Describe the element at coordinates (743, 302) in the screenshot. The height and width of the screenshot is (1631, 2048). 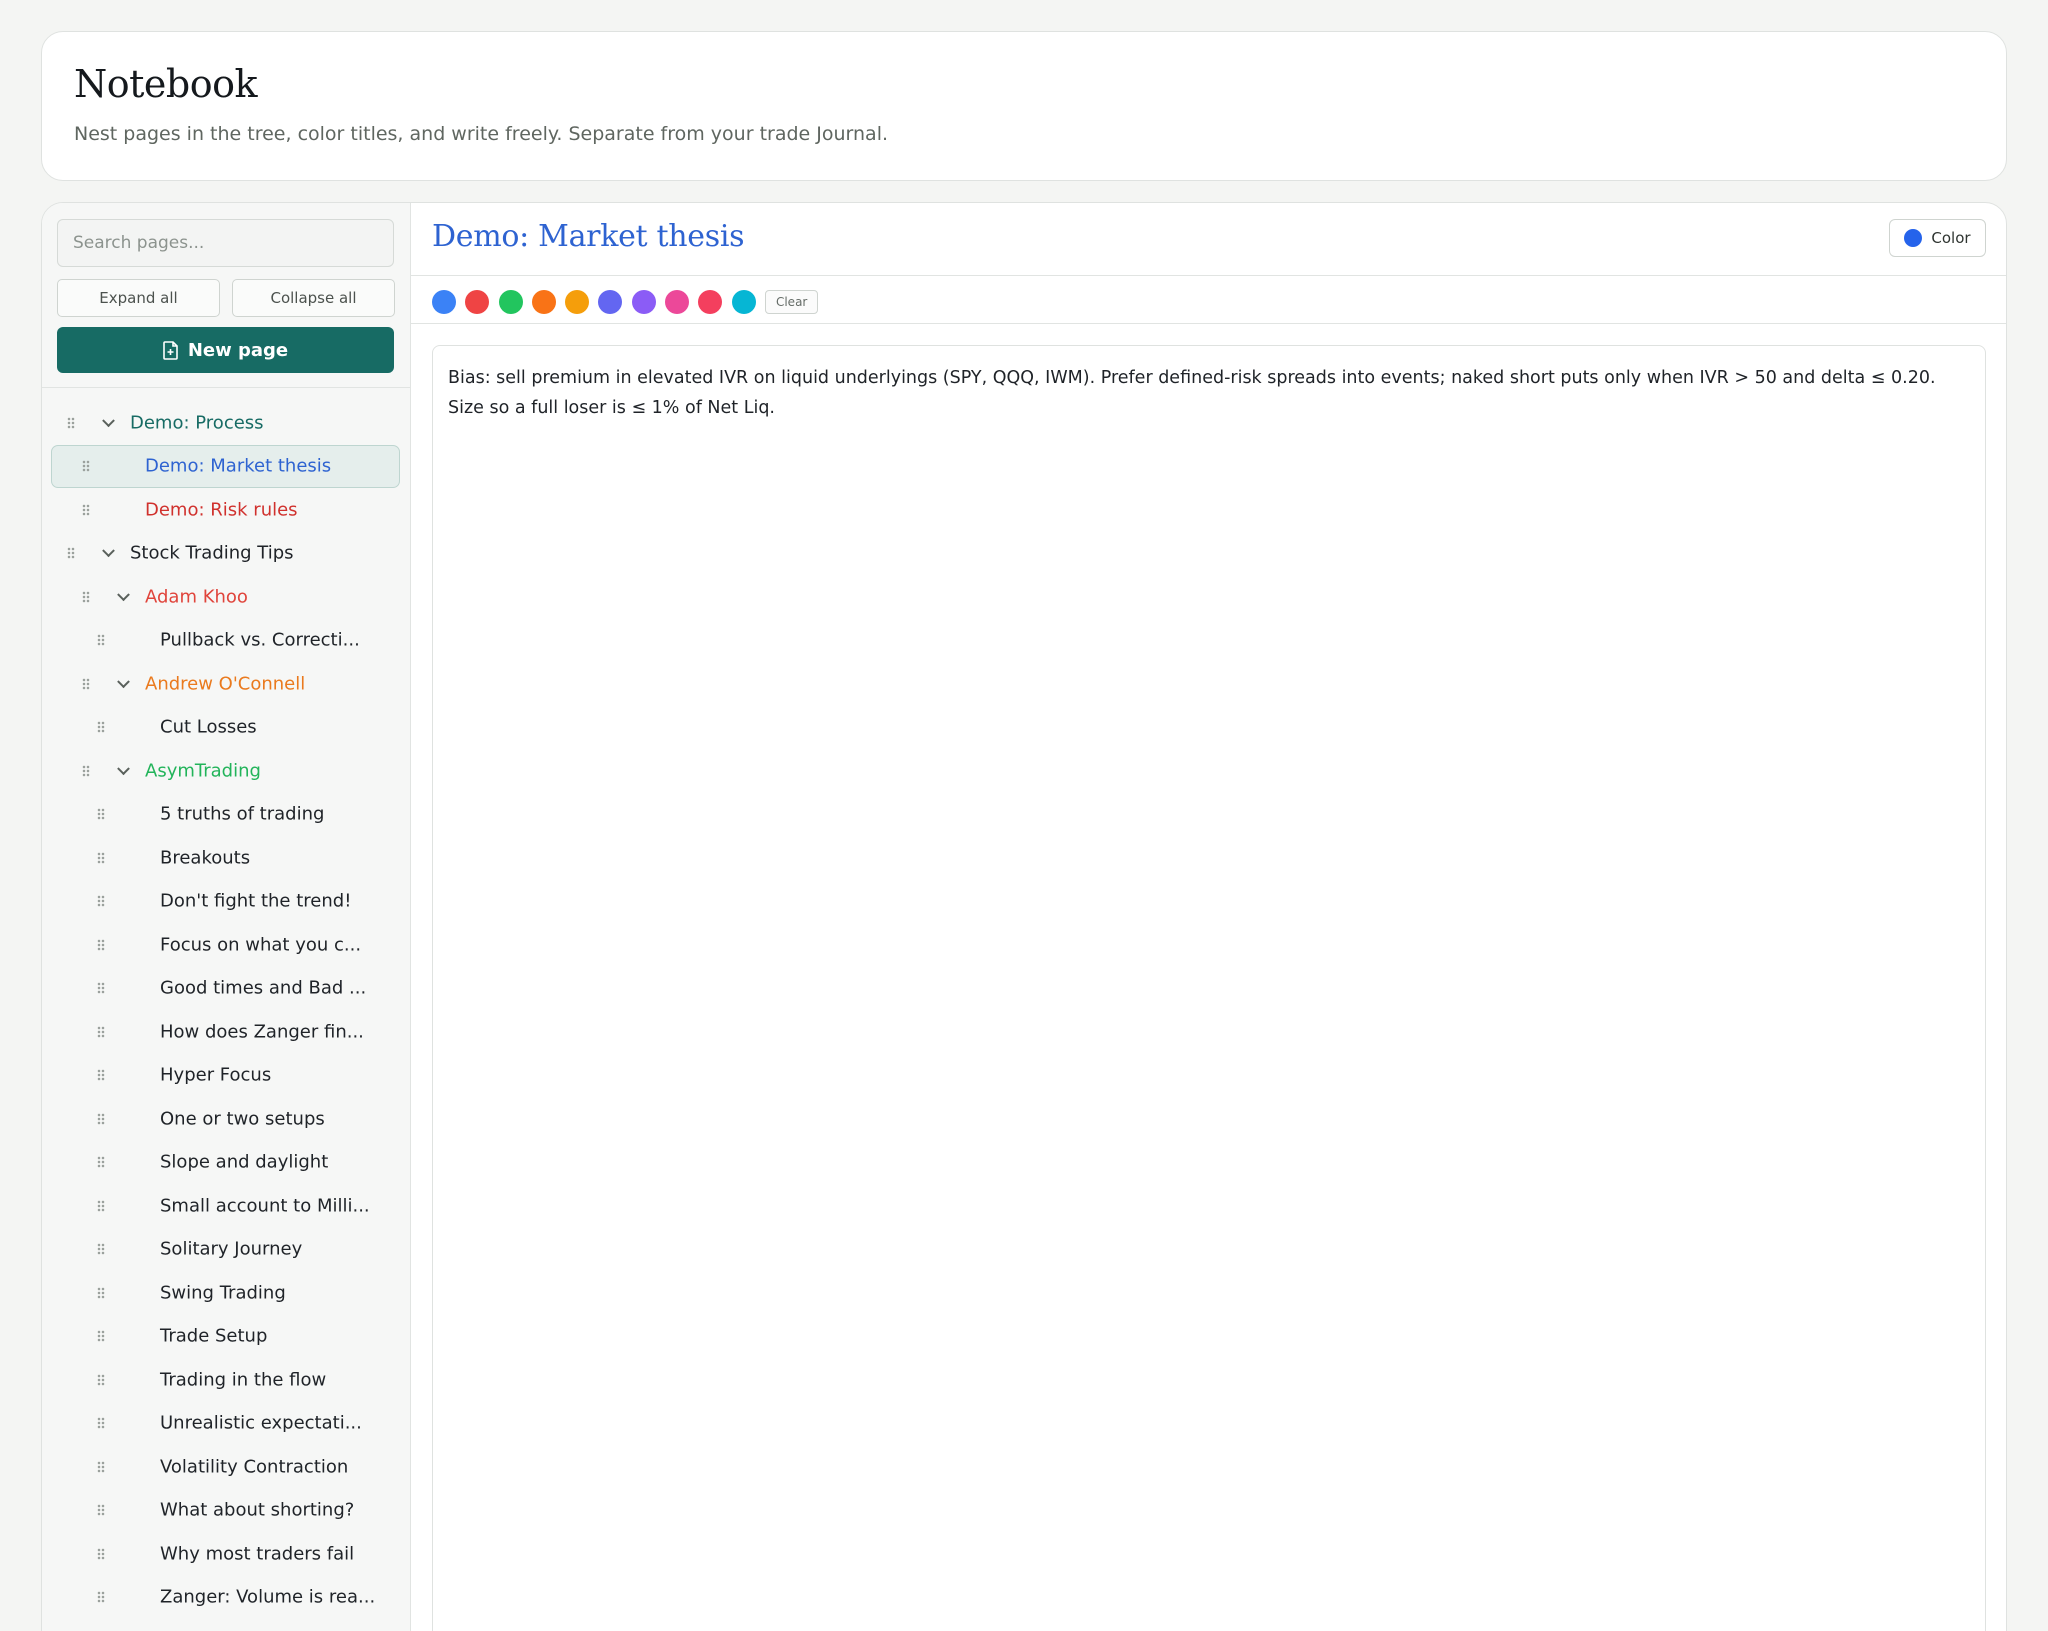
I see `color-swatch-cyan` at that location.